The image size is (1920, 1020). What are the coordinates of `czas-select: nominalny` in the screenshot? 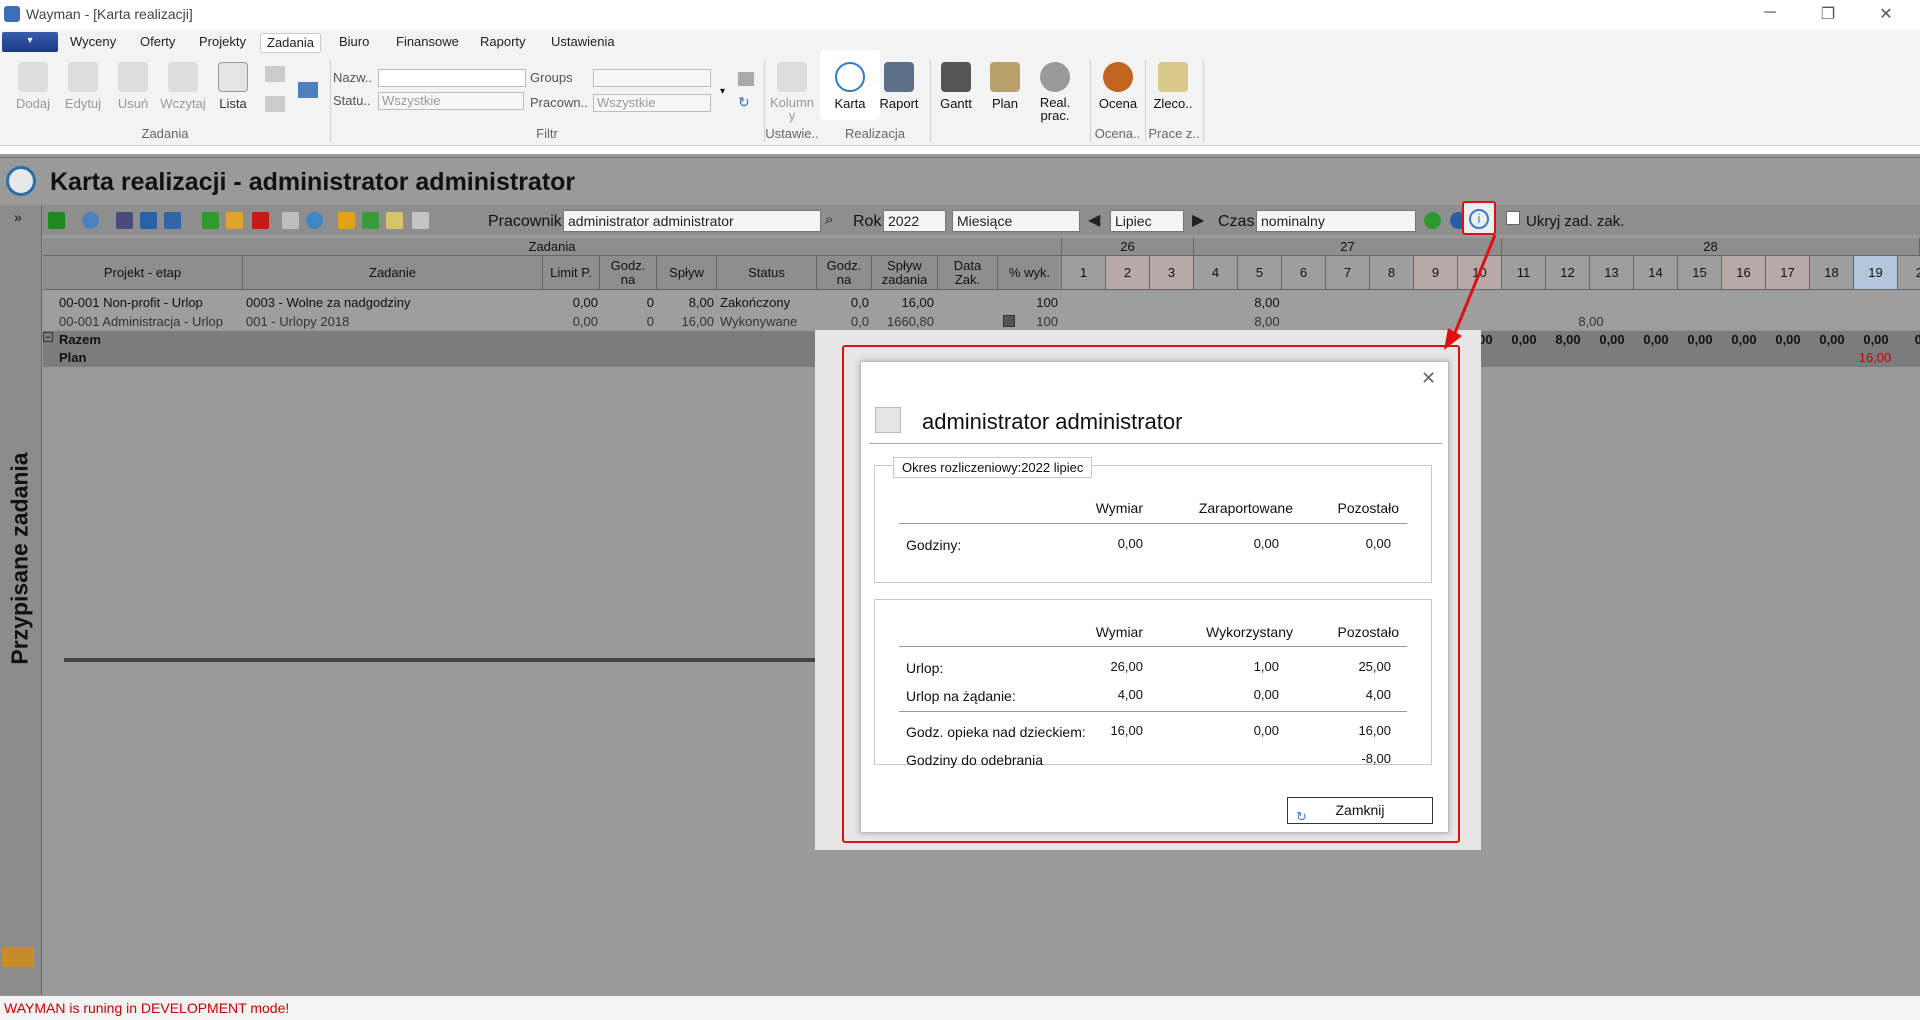 It's located at (1336, 221).